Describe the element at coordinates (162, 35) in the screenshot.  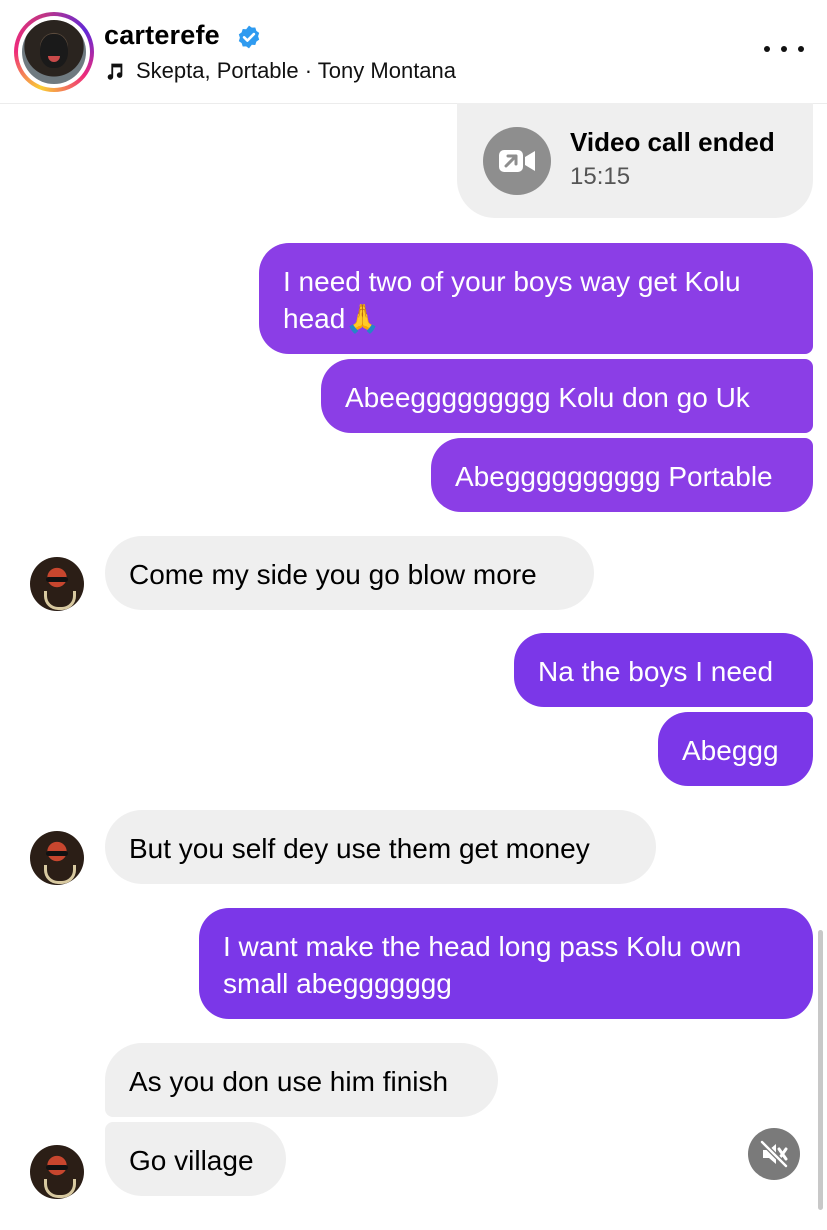
I see `username: carterefe` at that location.